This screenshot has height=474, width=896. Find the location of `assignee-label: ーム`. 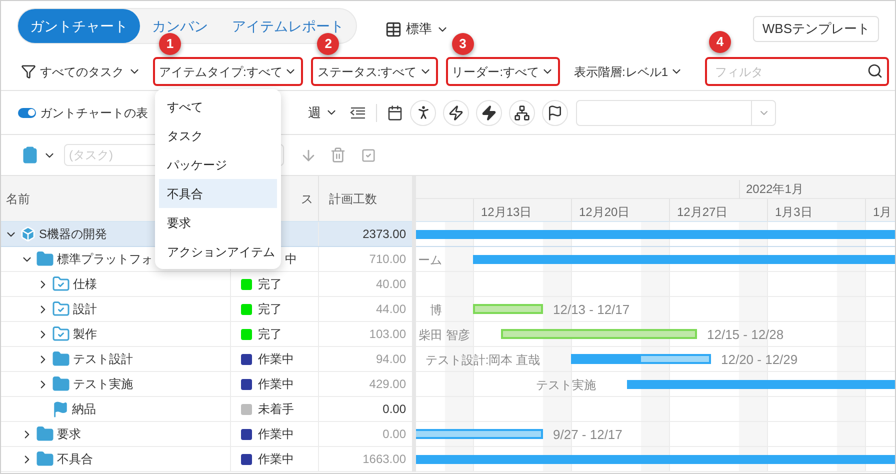

assignee-label: ーム is located at coordinates (430, 260).